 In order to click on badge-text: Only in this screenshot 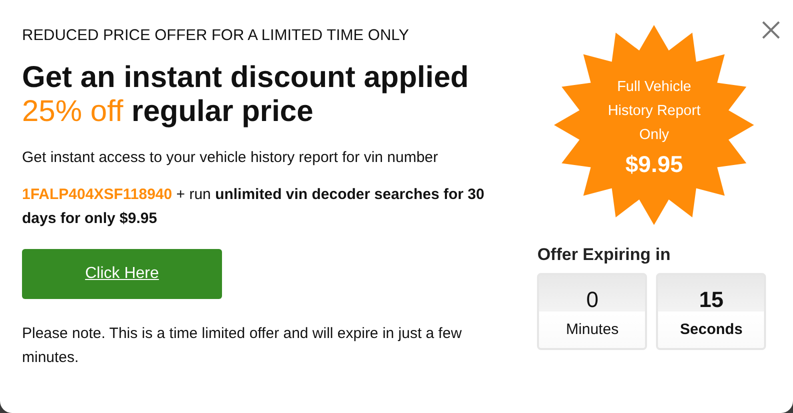, I will do `click(654, 135)`.